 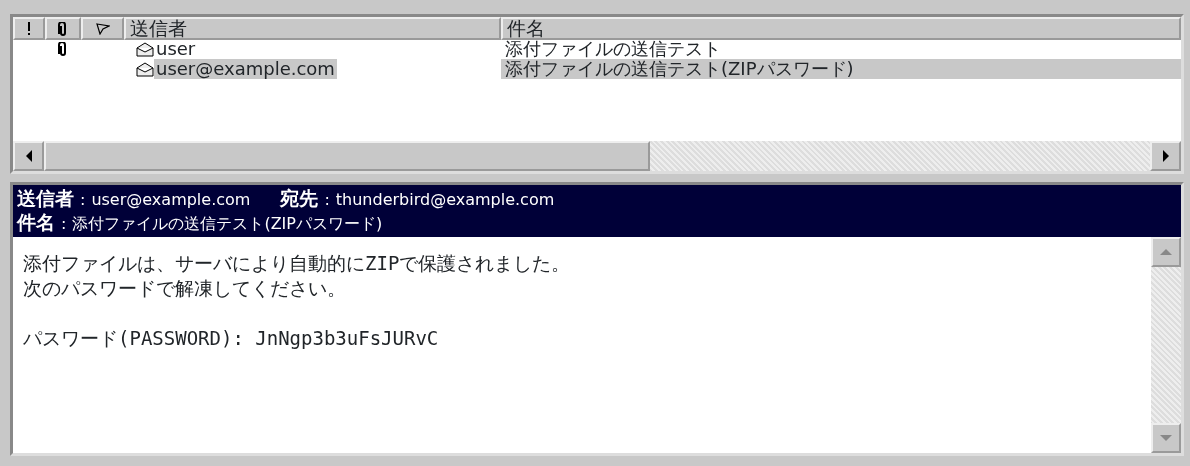 I want to click on paperclip-icon, so click(x=63, y=28).